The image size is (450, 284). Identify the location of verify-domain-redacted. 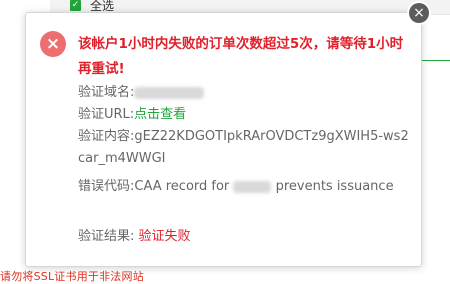
(169, 92).